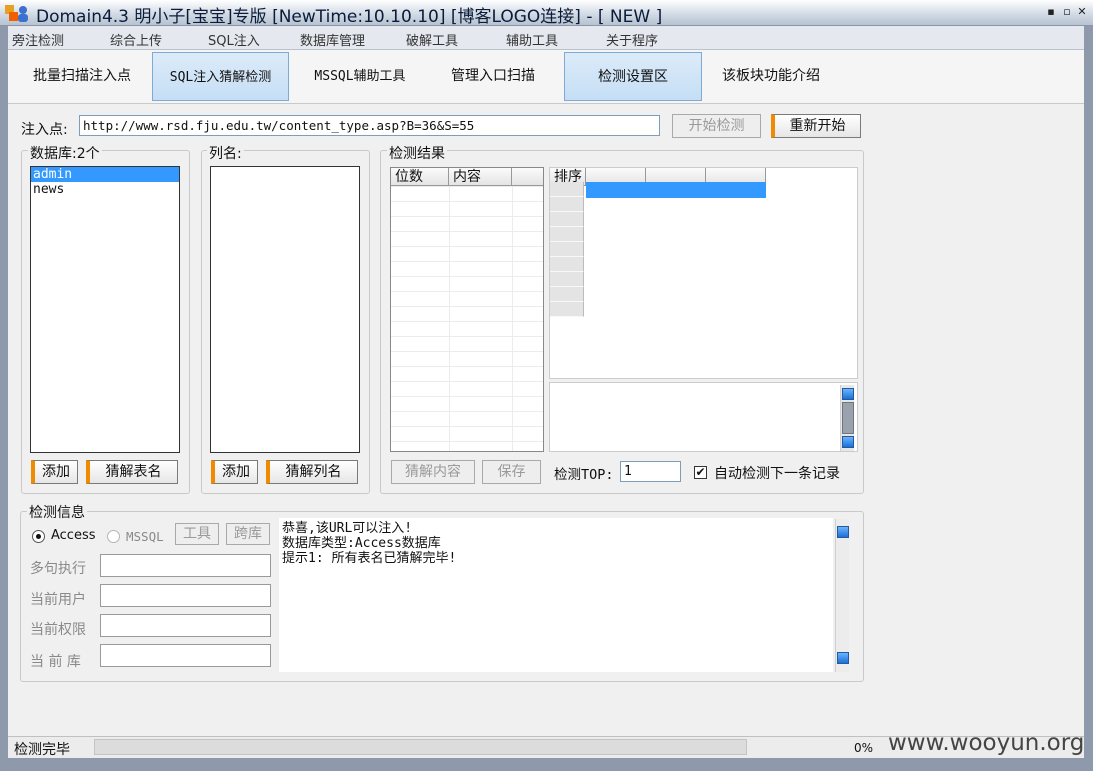 The image size is (1093, 771). I want to click on mssql-label: MSSQL, so click(145, 536).